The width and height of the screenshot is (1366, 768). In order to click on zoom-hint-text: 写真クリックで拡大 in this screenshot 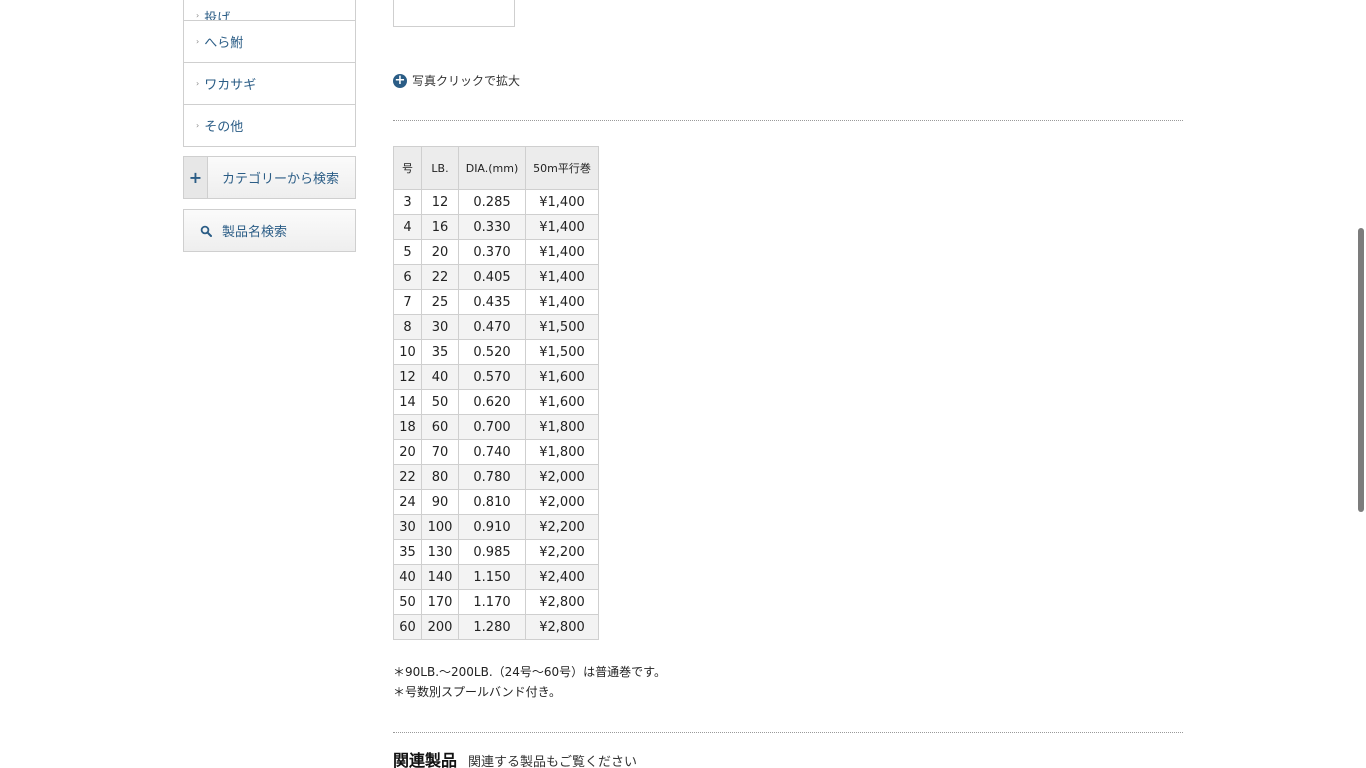, I will do `click(466, 81)`.